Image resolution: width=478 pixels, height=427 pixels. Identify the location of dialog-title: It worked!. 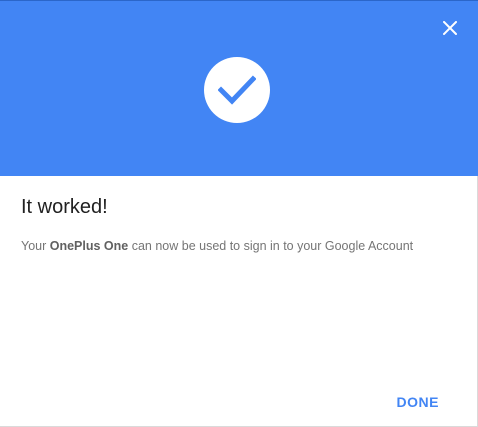
(64, 207).